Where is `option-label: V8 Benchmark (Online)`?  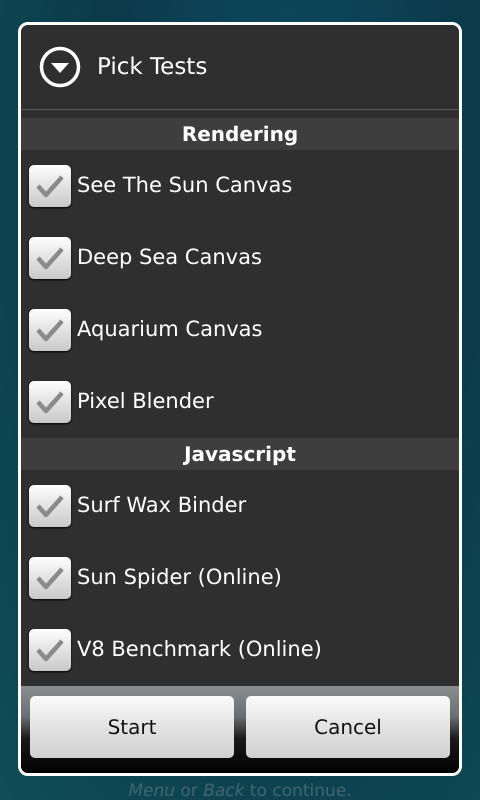 option-label: V8 Benchmark (Online) is located at coordinates (199, 650).